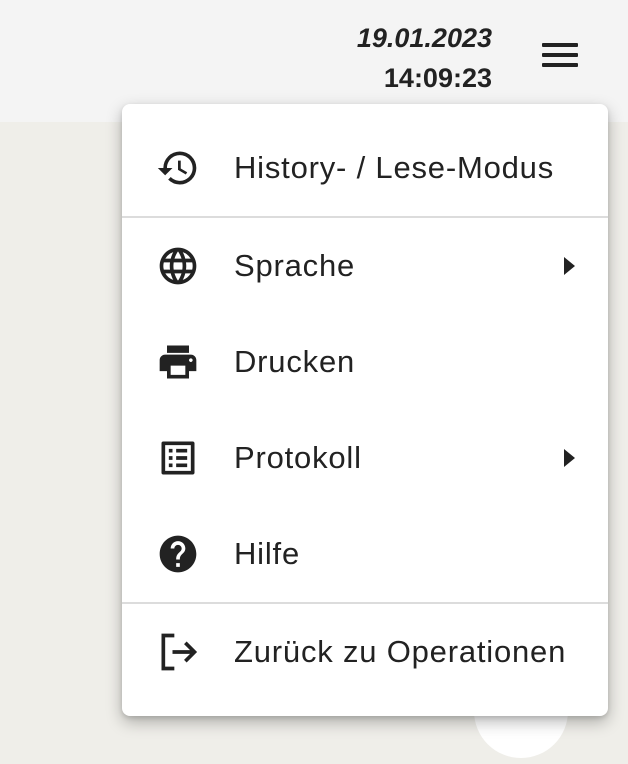 This screenshot has width=628, height=764. I want to click on menu-item-print: Drucken, so click(365, 362).